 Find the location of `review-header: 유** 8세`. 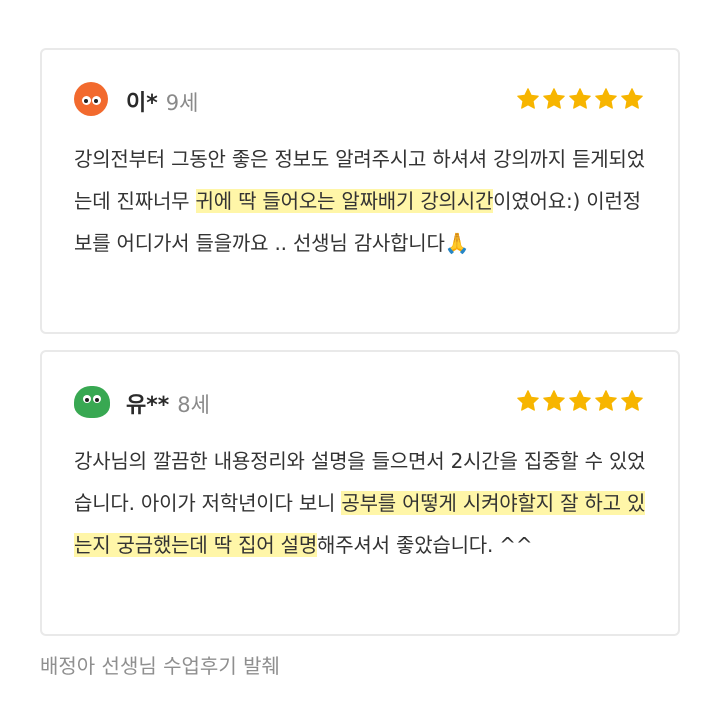

review-header: 유** 8세 is located at coordinates (359, 401).